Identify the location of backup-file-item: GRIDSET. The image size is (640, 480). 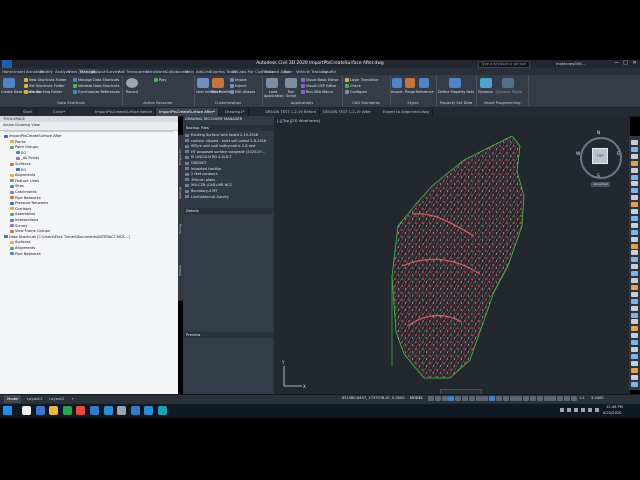
(228, 163).